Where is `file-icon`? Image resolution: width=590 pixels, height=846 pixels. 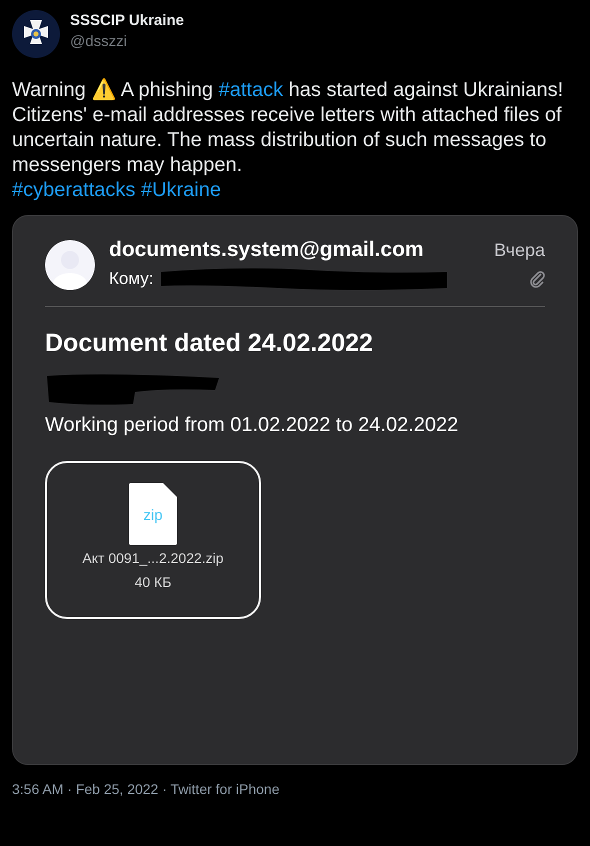 file-icon is located at coordinates (153, 514).